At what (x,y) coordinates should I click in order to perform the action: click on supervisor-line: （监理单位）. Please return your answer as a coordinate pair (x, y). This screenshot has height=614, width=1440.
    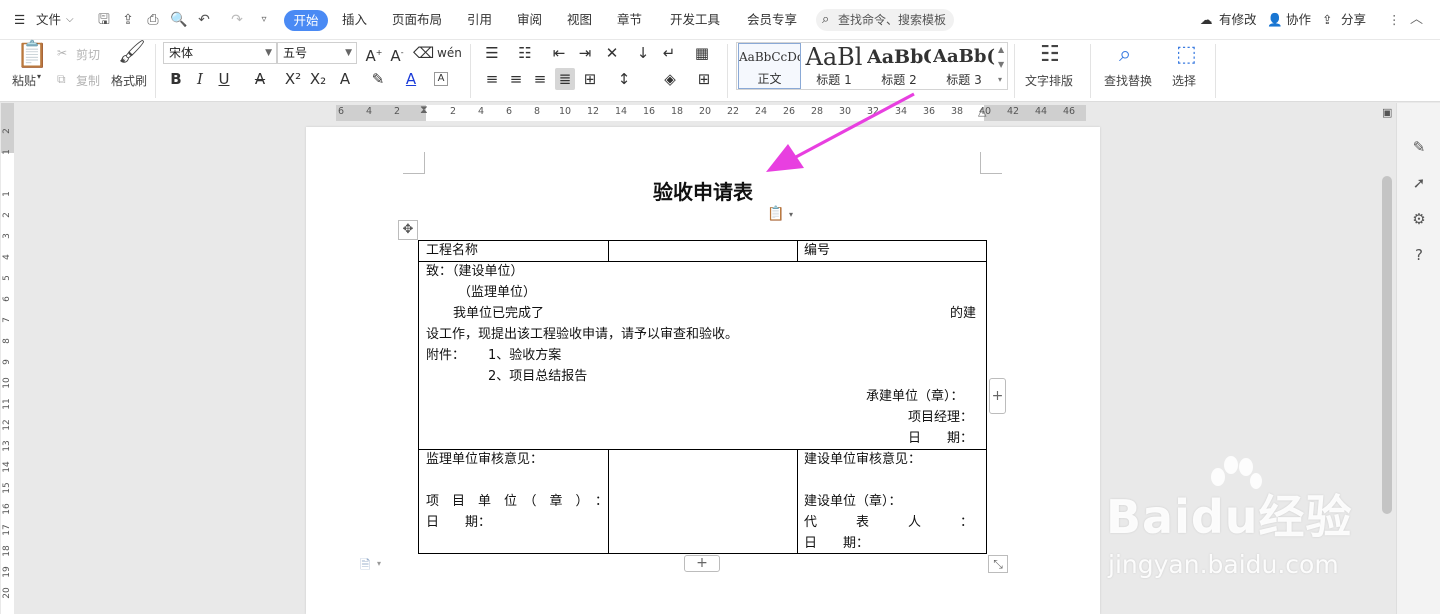
    Looking at the image, I should click on (497, 293).